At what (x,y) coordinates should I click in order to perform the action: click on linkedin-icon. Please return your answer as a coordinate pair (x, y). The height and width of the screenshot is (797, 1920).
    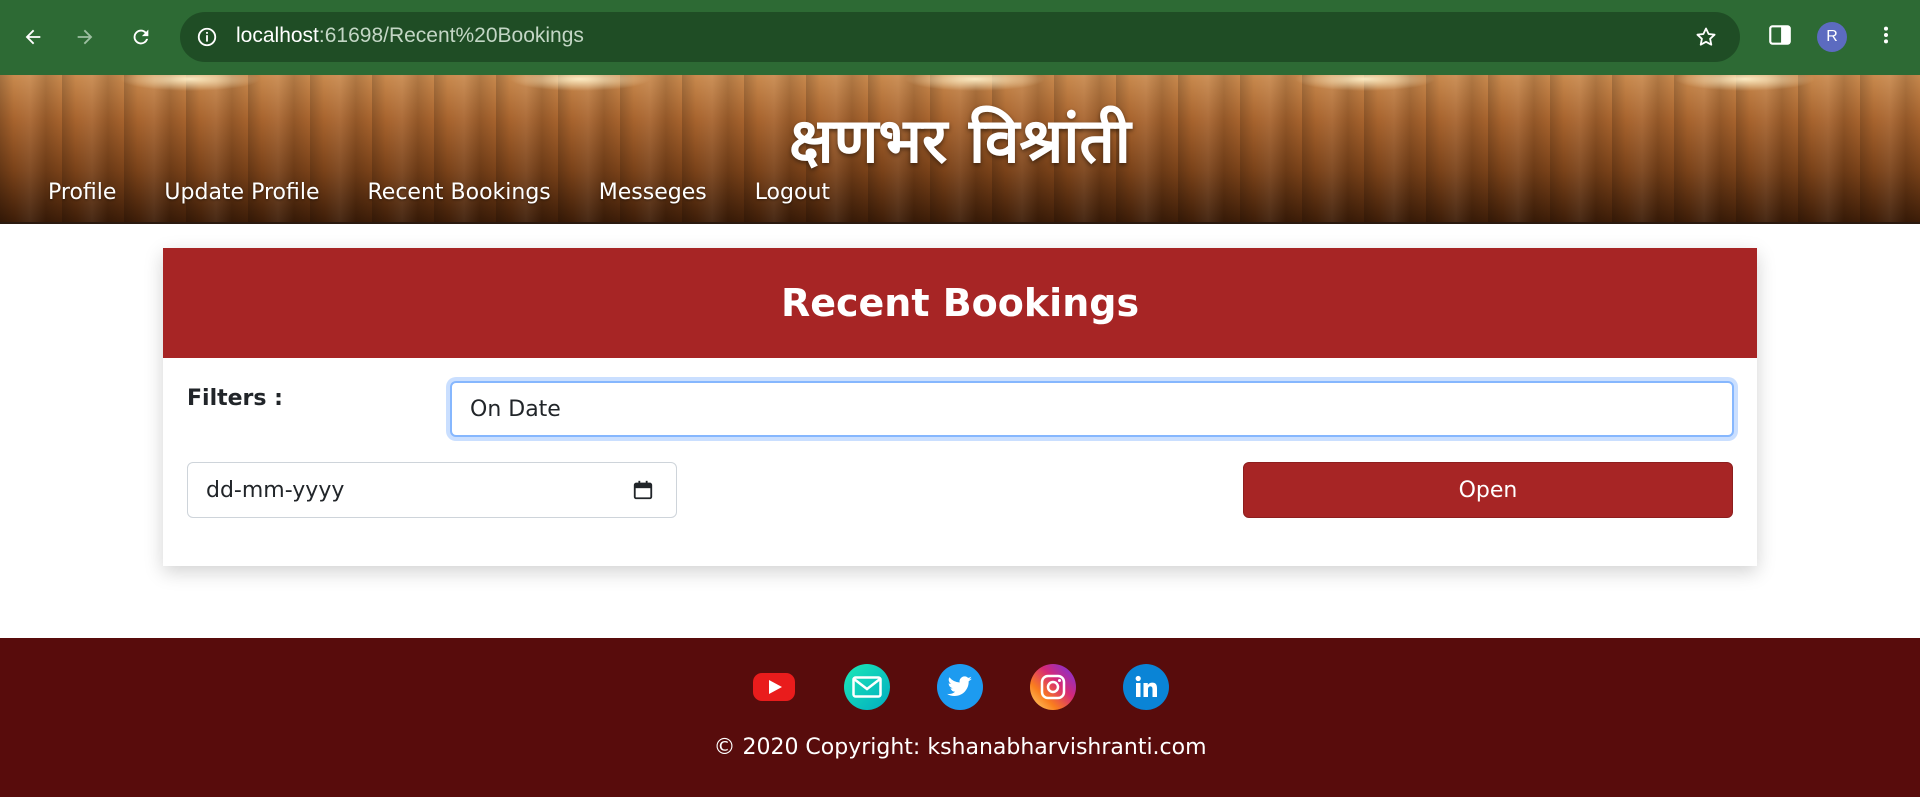
    Looking at the image, I should click on (1146, 687).